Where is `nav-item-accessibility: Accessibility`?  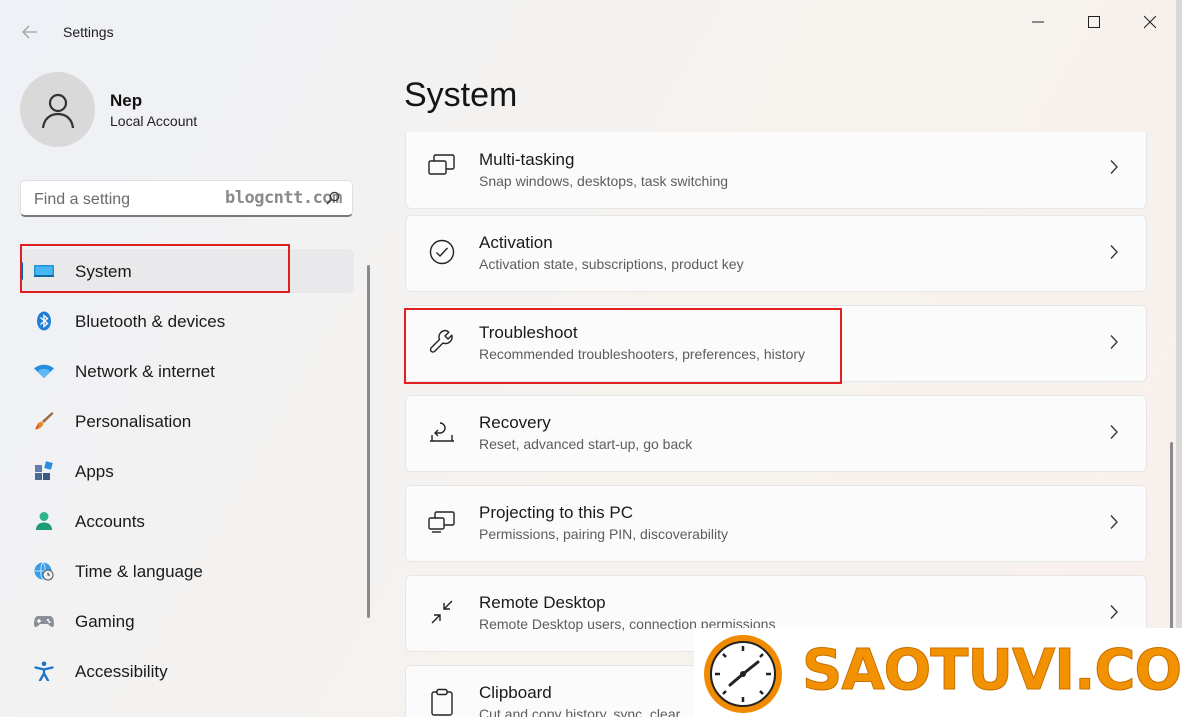 nav-item-accessibility: Accessibility is located at coordinates (187, 671).